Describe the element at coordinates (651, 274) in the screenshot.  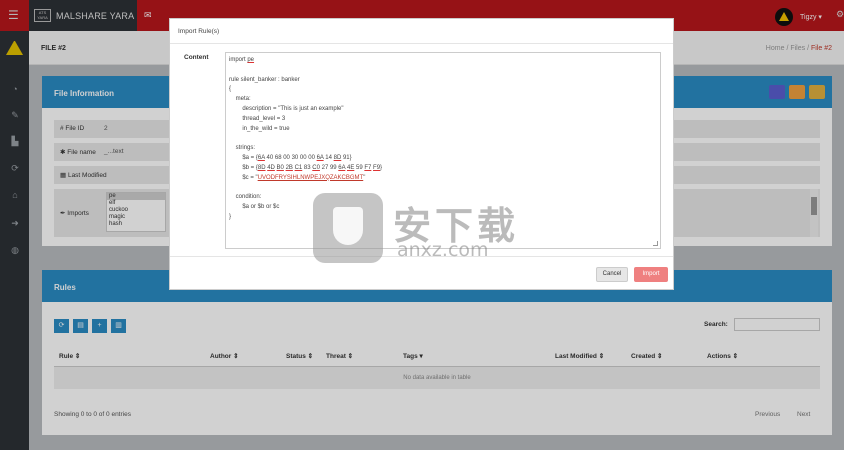
I see `import-button: Import` at that location.